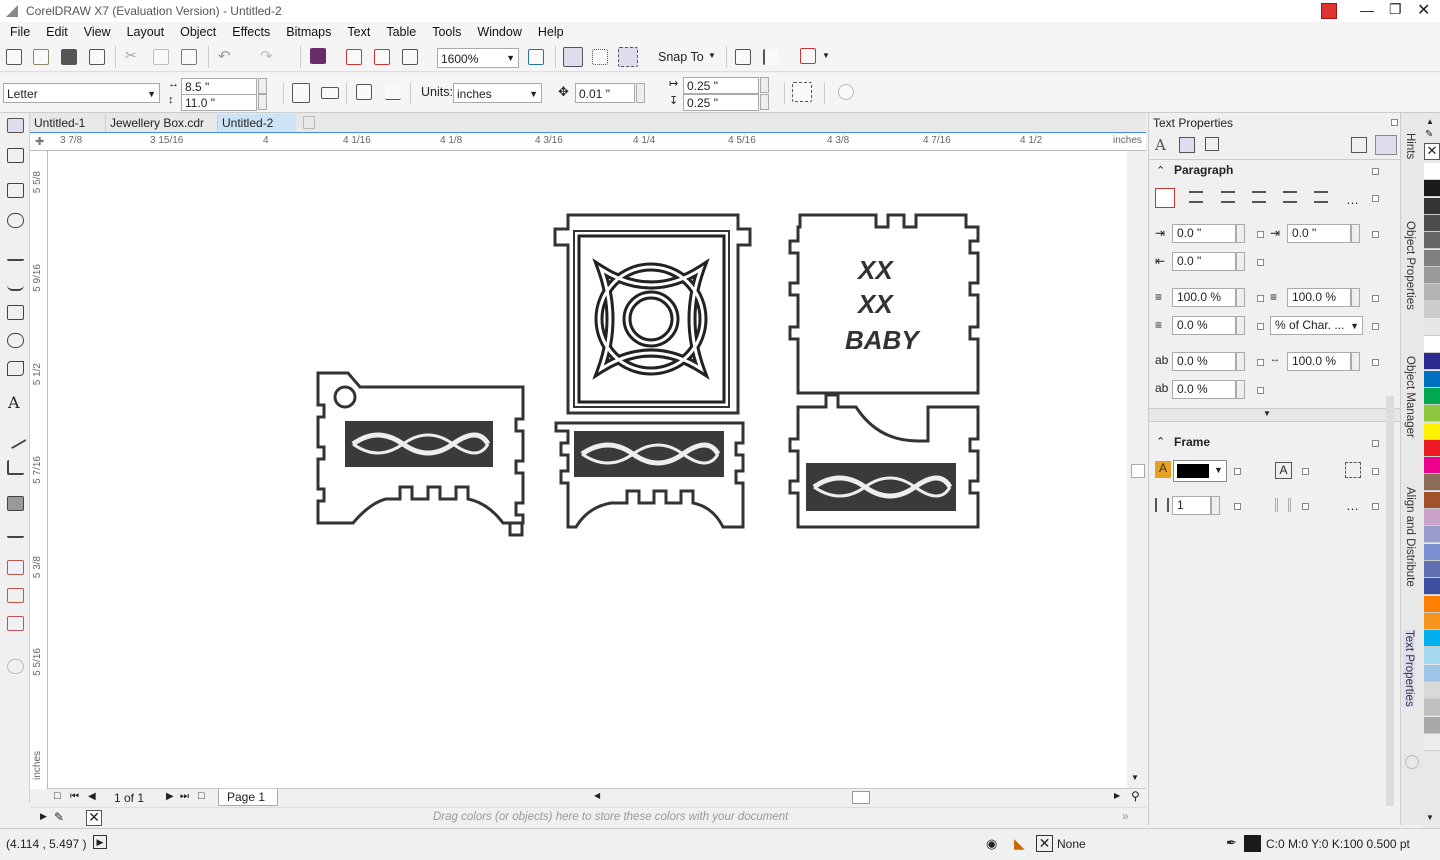 The height and width of the screenshot is (860, 1440). I want to click on zoom-tool-icon, so click(15, 220).